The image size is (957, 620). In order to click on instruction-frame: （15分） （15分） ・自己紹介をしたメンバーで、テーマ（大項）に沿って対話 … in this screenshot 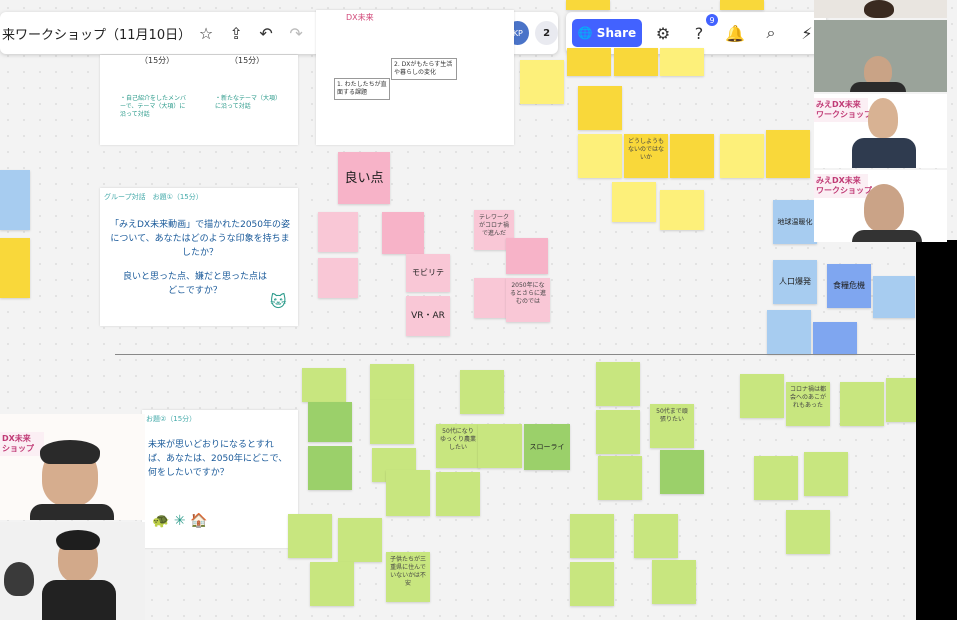, I will do `click(199, 100)`.